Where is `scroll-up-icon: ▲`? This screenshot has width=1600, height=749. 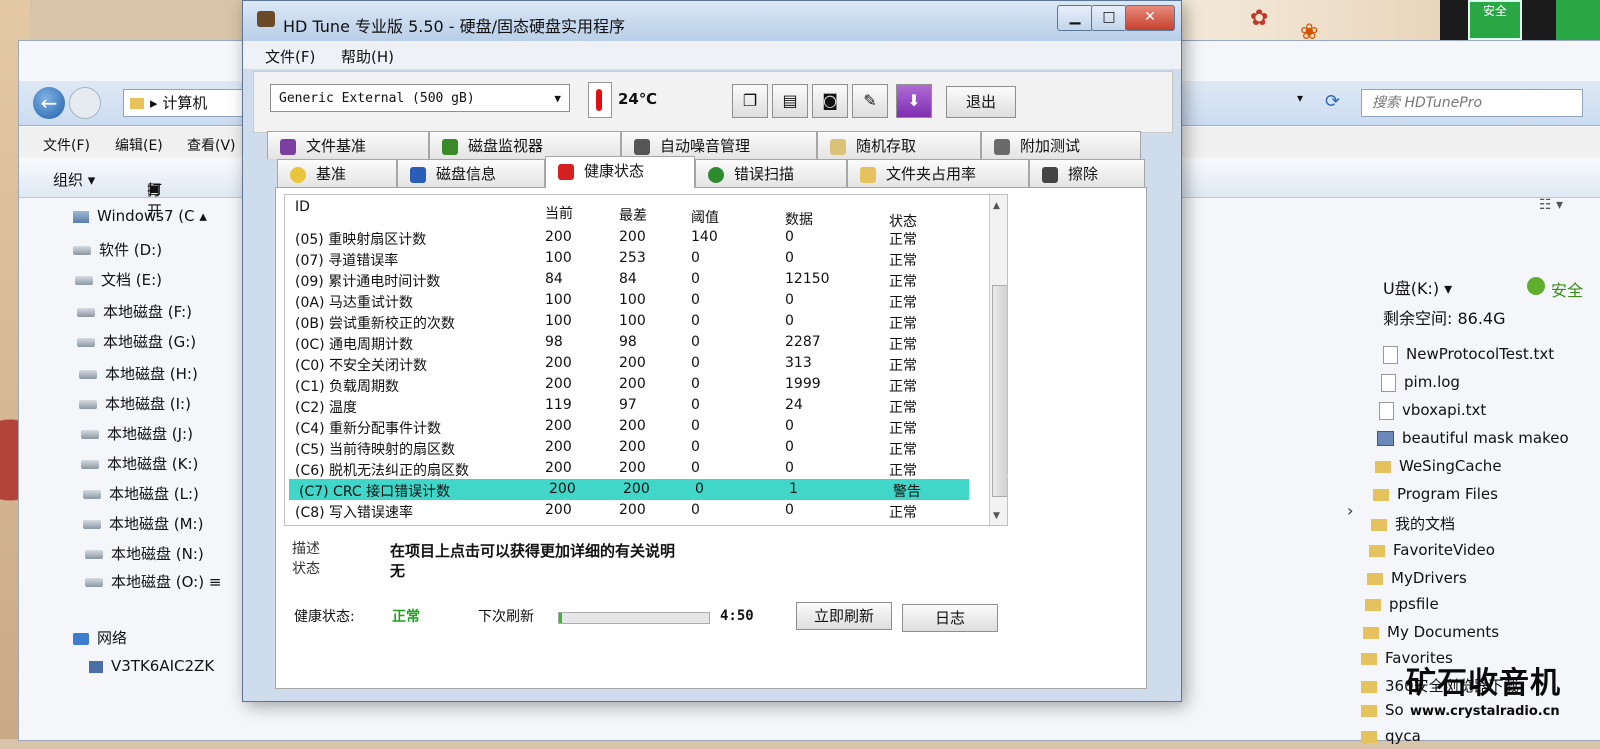 scroll-up-icon: ▲ is located at coordinates (996, 206).